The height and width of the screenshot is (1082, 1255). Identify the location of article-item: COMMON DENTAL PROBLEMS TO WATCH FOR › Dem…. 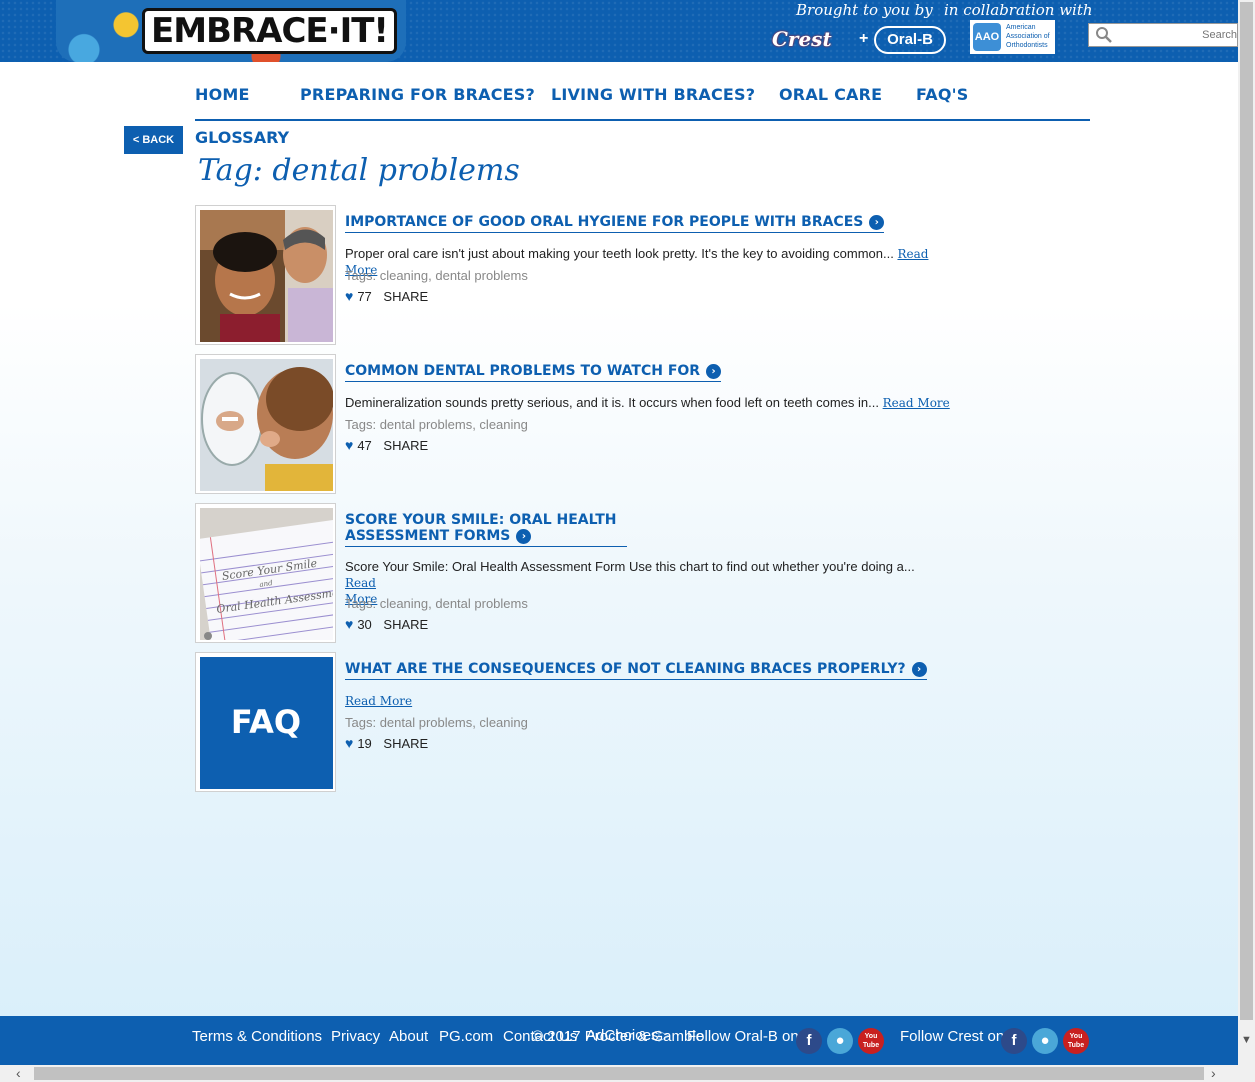
(575, 424).